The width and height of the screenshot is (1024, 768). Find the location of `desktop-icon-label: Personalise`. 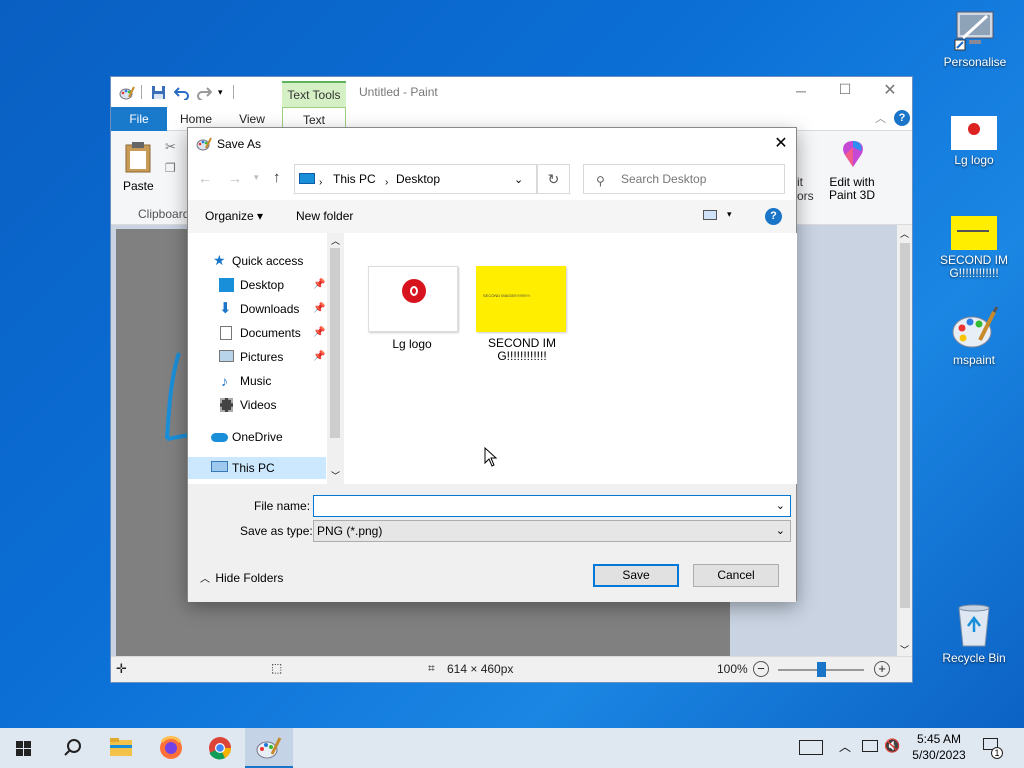

desktop-icon-label: Personalise is located at coordinates (975, 62).